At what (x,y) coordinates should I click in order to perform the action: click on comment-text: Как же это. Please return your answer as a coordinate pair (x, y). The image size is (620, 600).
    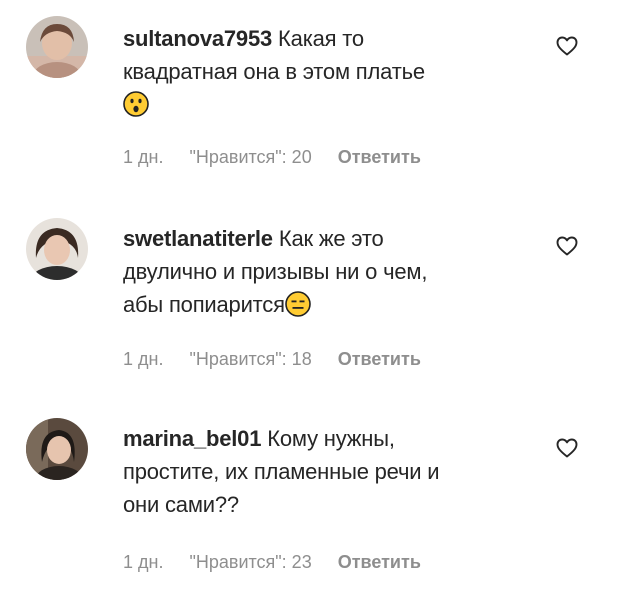
    Looking at the image, I should click on (331, 238).